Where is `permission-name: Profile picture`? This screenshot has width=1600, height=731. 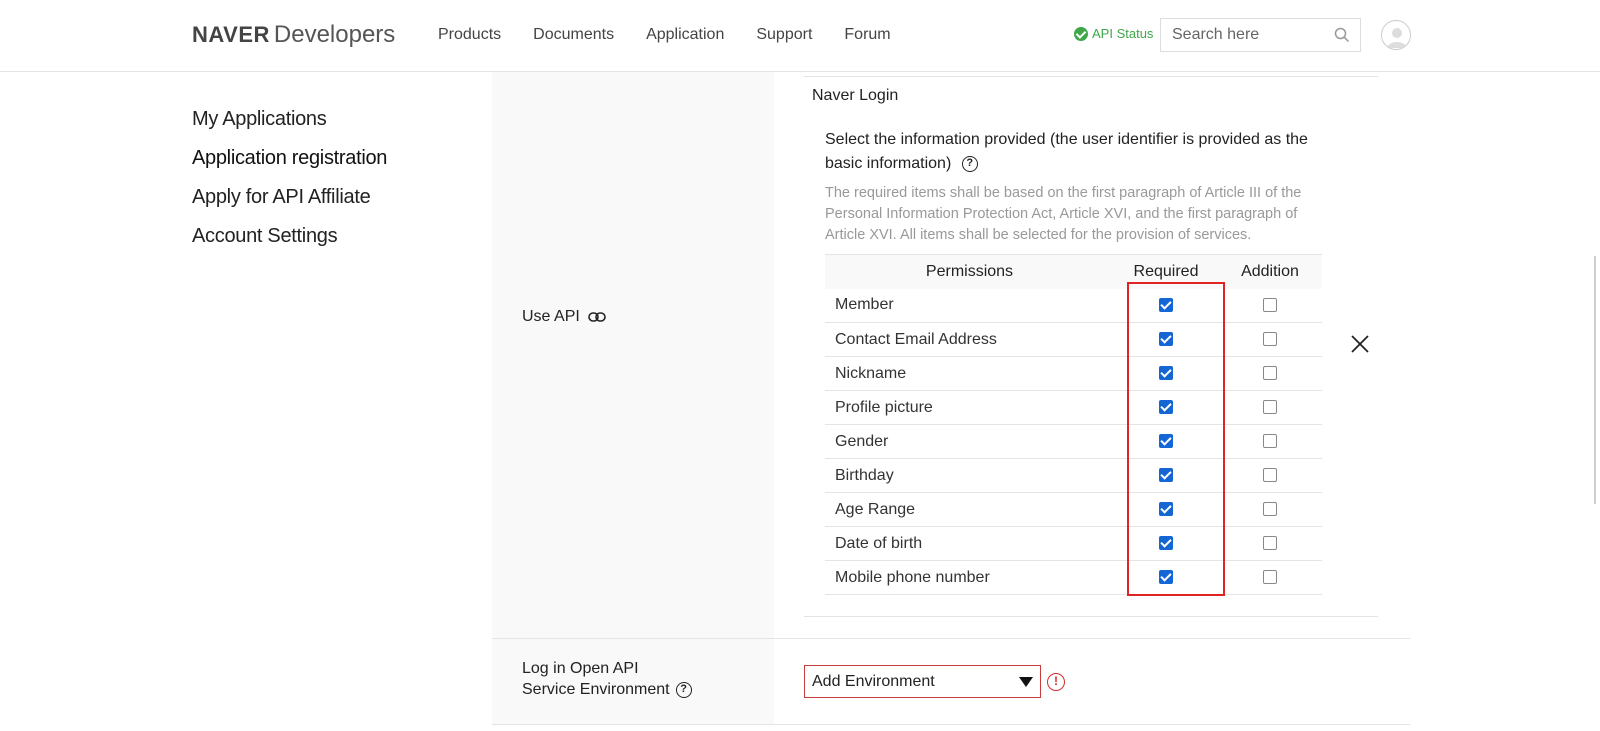 permission-name: Profile picture is located at coordinates (969, 407).